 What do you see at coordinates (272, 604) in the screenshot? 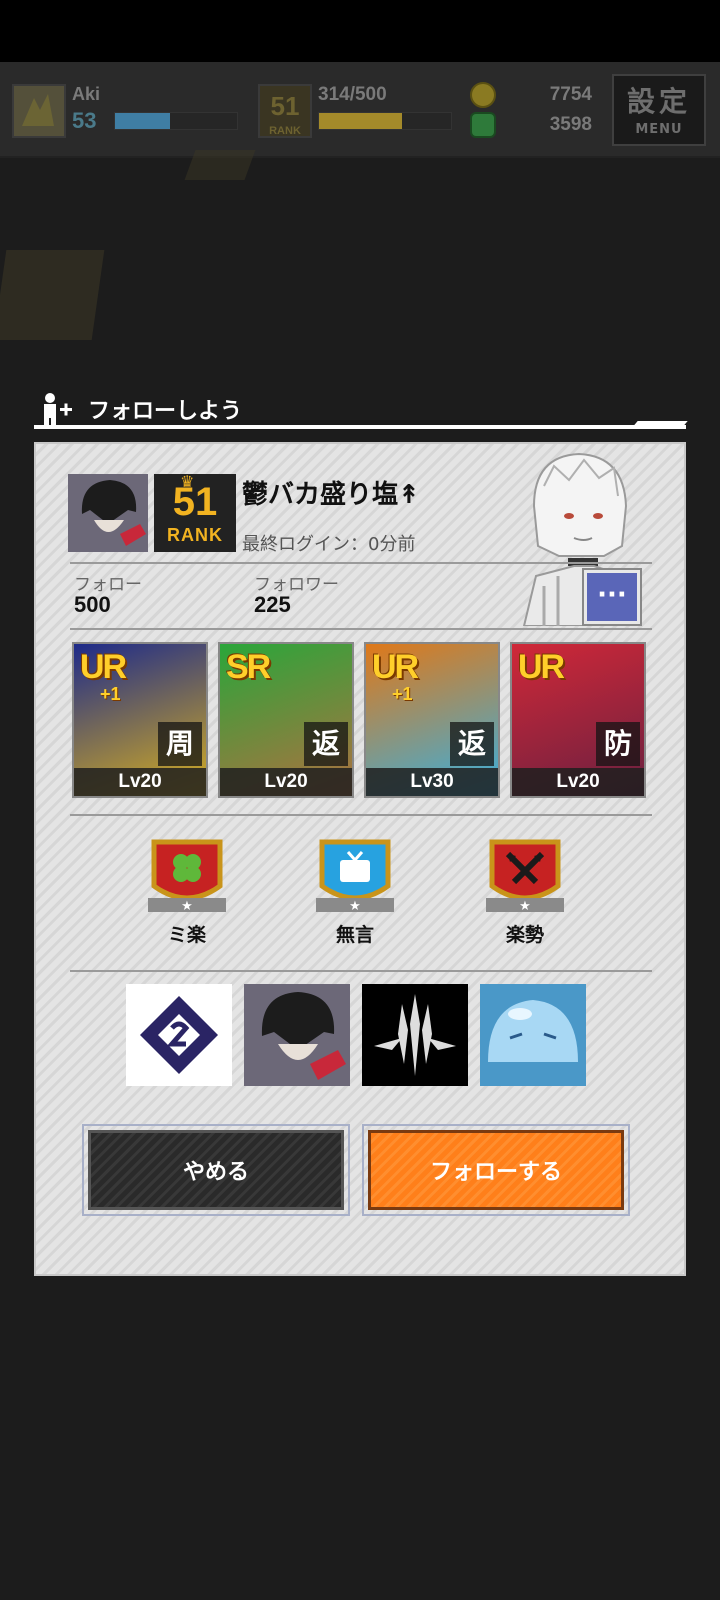
I see `follower-count: 225` at bounding box center [272, 604].